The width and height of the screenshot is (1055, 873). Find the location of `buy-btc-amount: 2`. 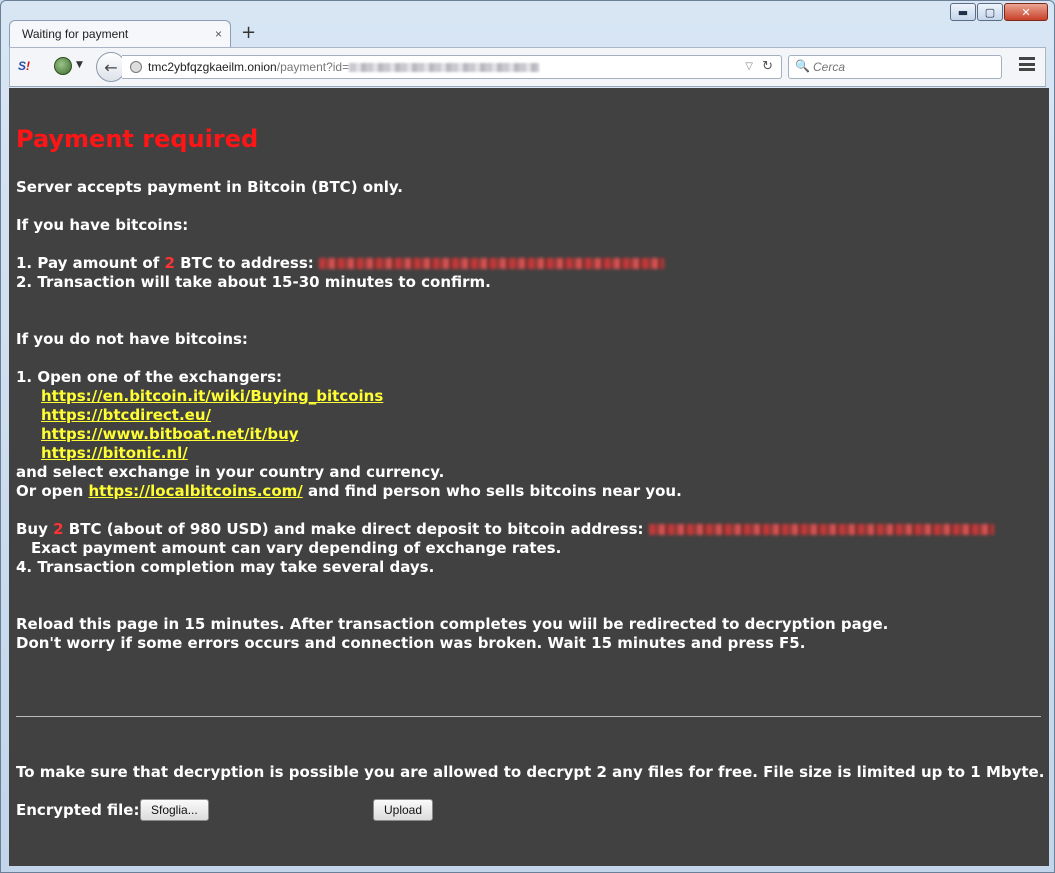

buy-btc-amount: 2 is located at coordinates (58, 529).